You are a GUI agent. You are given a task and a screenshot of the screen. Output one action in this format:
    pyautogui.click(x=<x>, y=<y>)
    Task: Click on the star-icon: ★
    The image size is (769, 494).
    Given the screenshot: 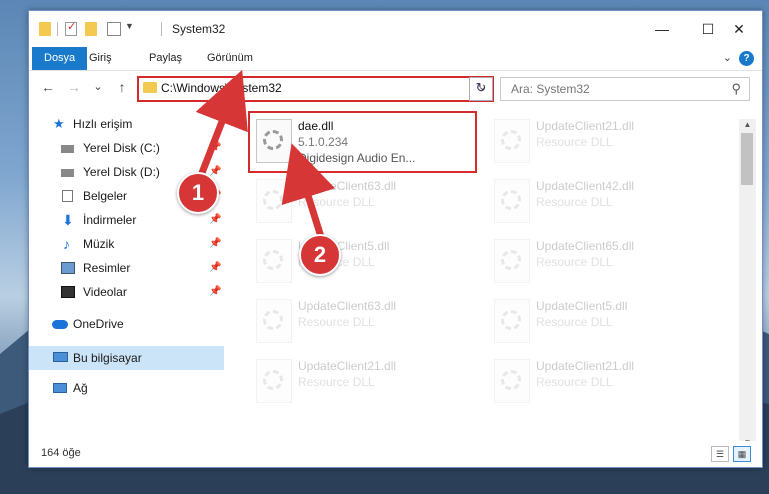 What is the action you would take?
    pyautogui.click(x=59, y=123)
    